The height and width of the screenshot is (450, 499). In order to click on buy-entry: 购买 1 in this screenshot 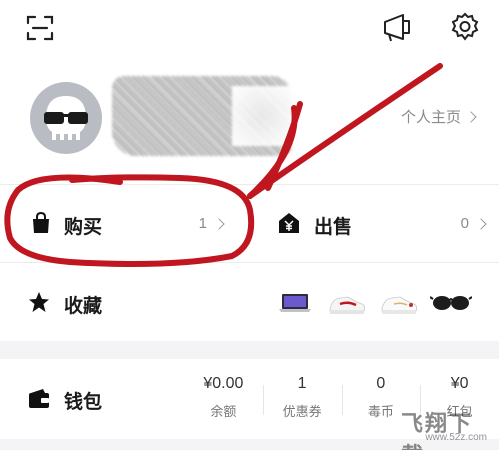, I will do `click(124, 224)`.